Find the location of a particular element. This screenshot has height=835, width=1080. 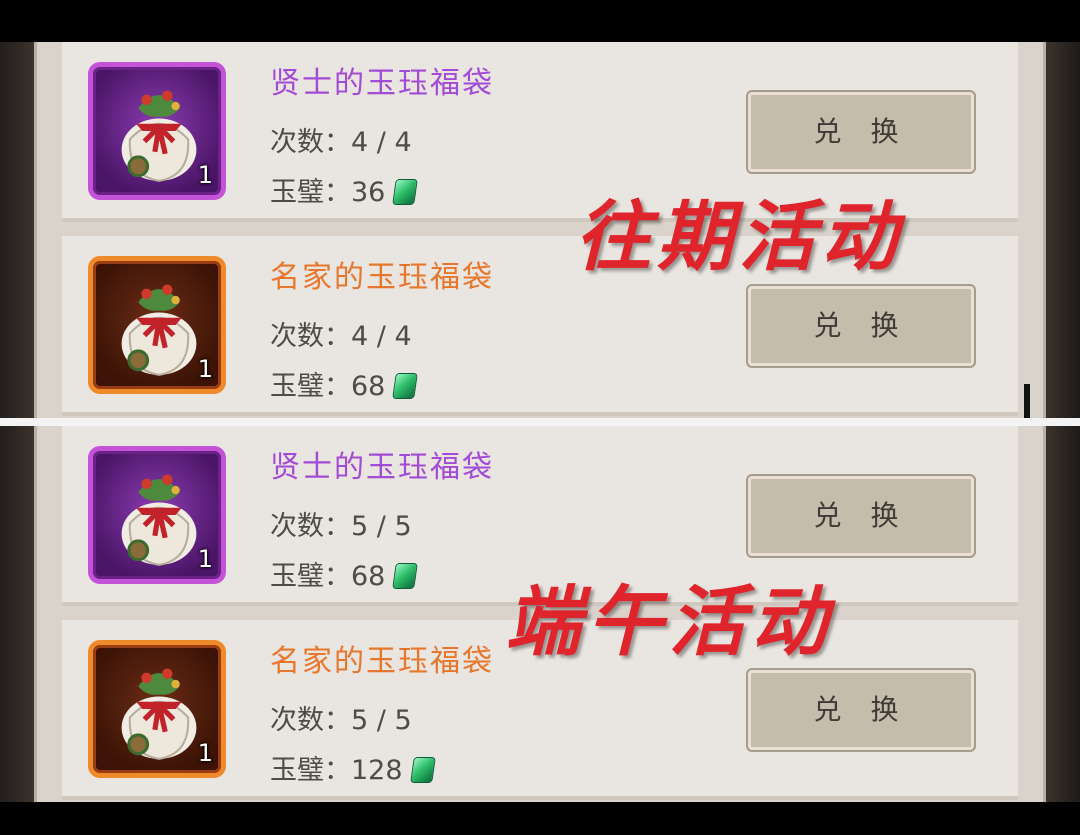

caption-past-events: 往期活动 is located at coordinates (739, 236).